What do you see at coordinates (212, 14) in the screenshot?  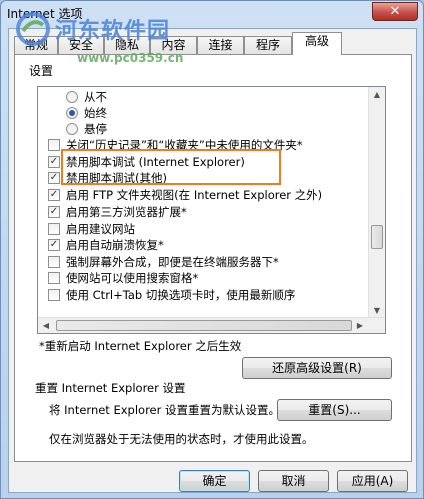 I see `title-bar: Internet 选项 ✕` at bounding box center [212, 14].